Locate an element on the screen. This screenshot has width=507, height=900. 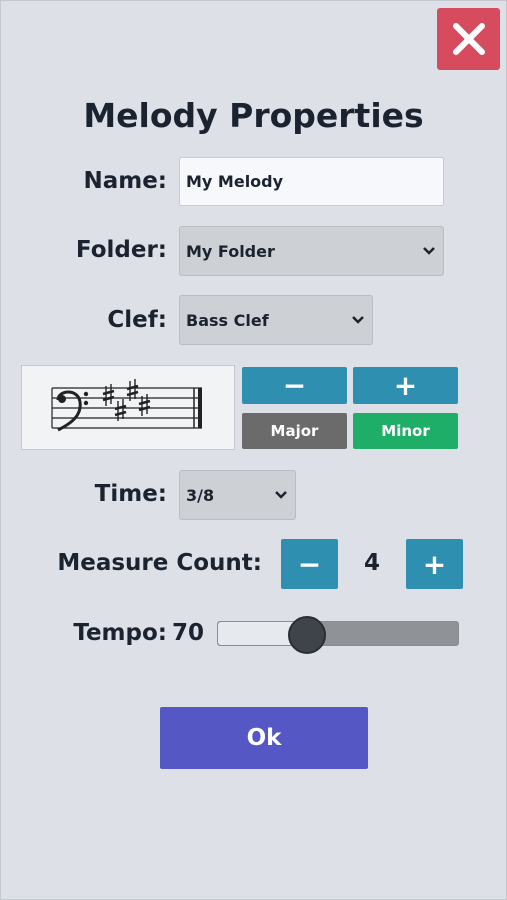
measure-increase-button: + is located at coordinates (434, 564).